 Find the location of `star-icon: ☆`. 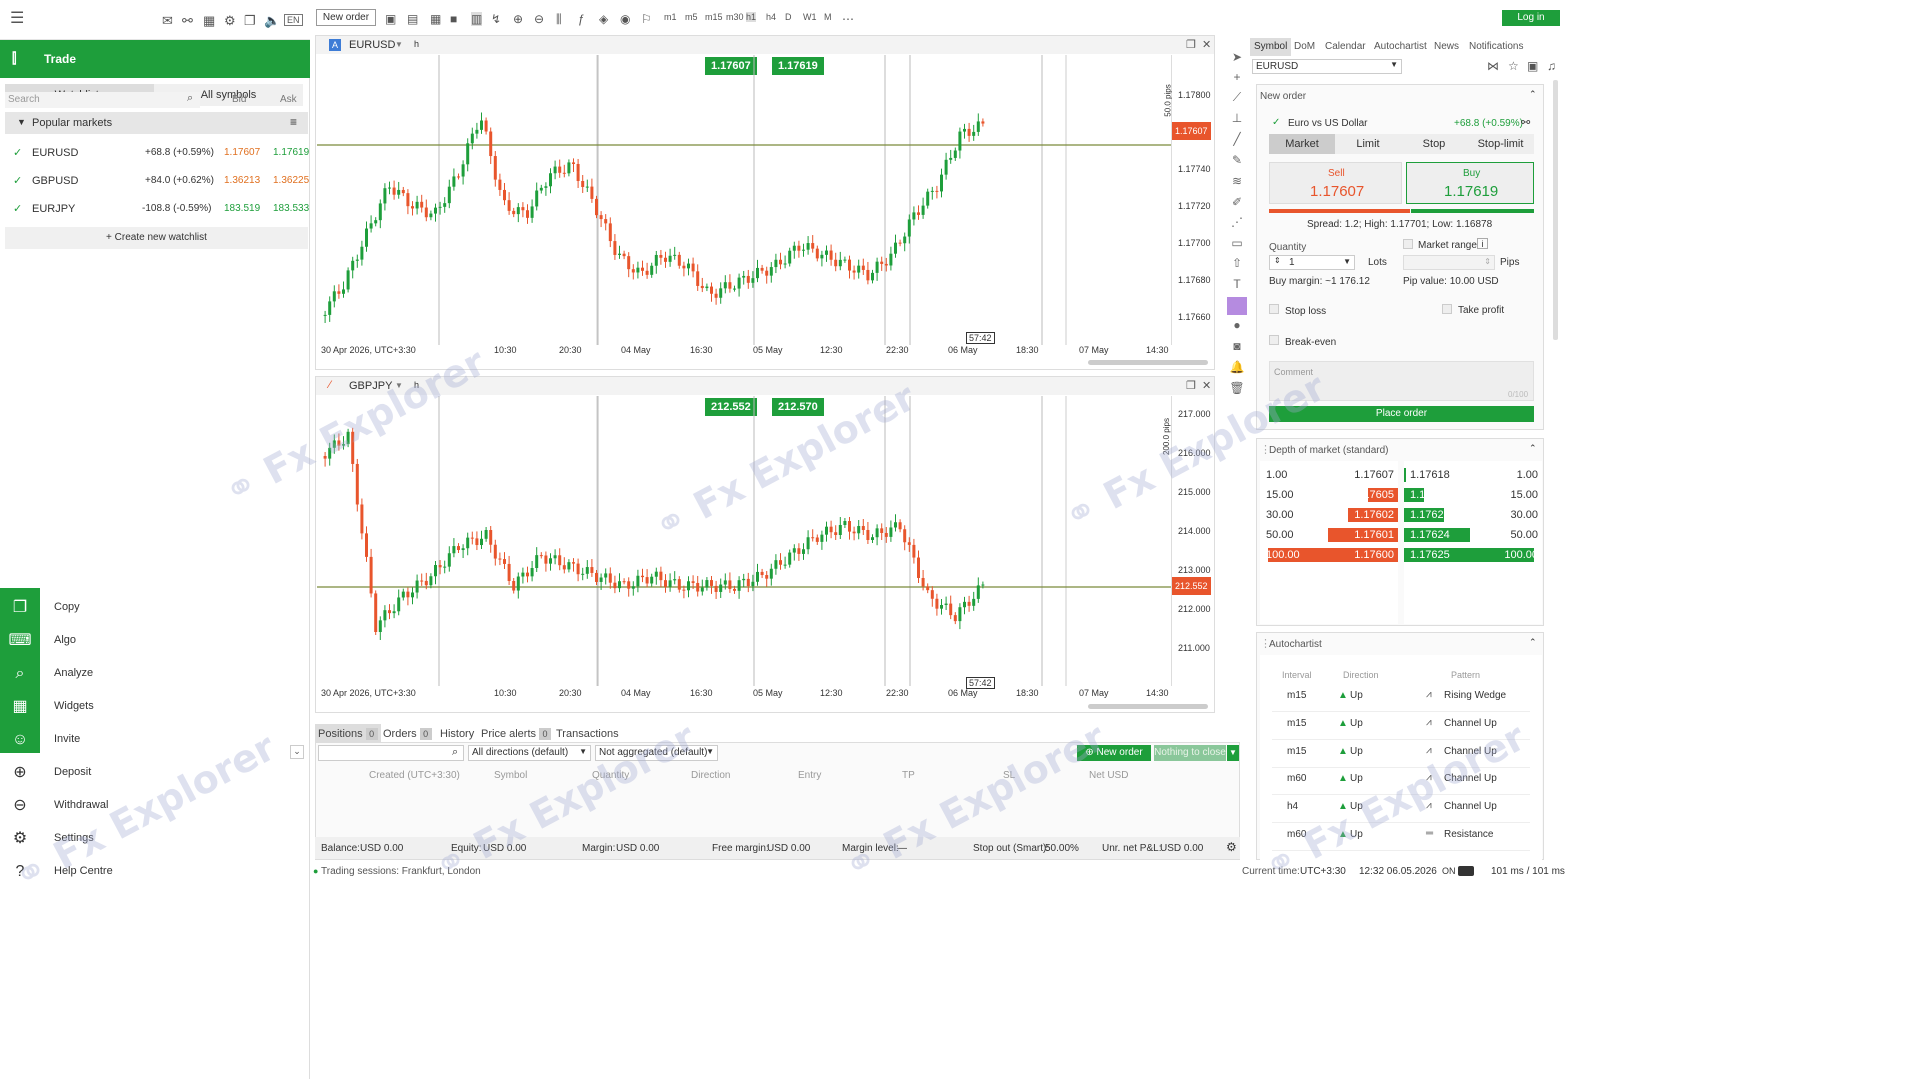

star-icon: ☆ is located at coordinates (1513, 66).